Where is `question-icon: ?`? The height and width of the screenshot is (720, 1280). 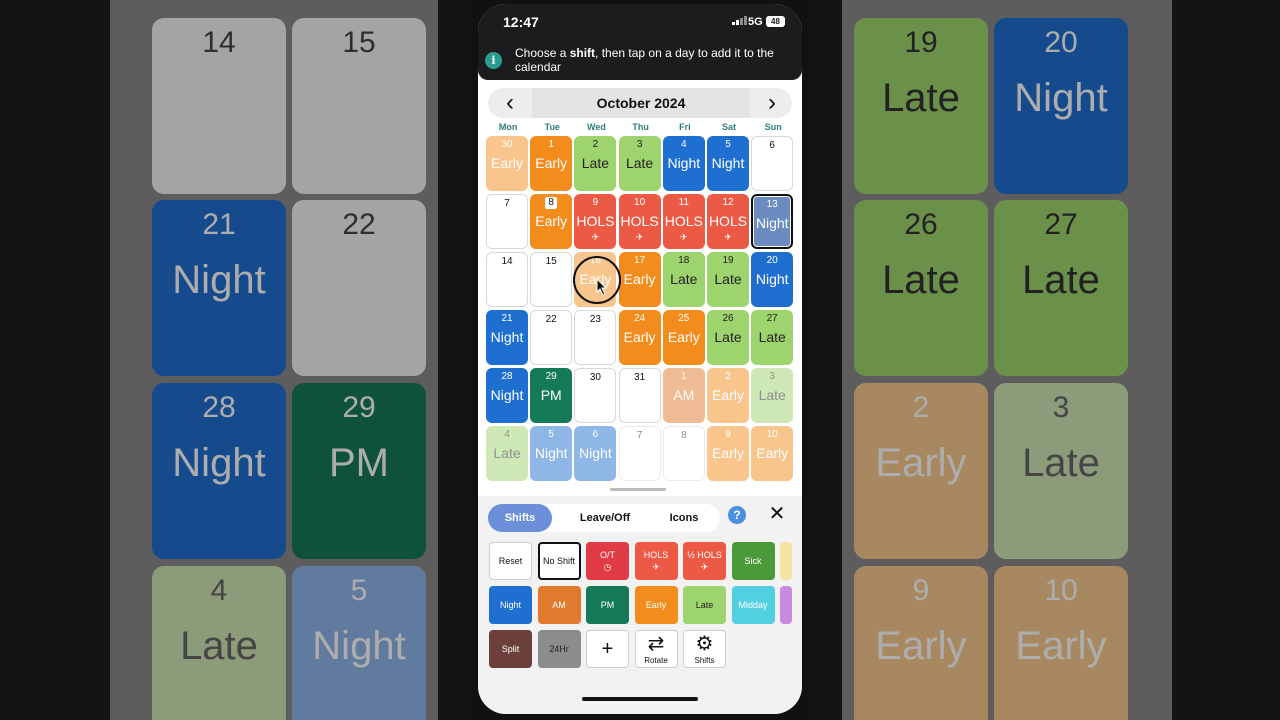
question-icon: ? is located at coordinates (737, 515).